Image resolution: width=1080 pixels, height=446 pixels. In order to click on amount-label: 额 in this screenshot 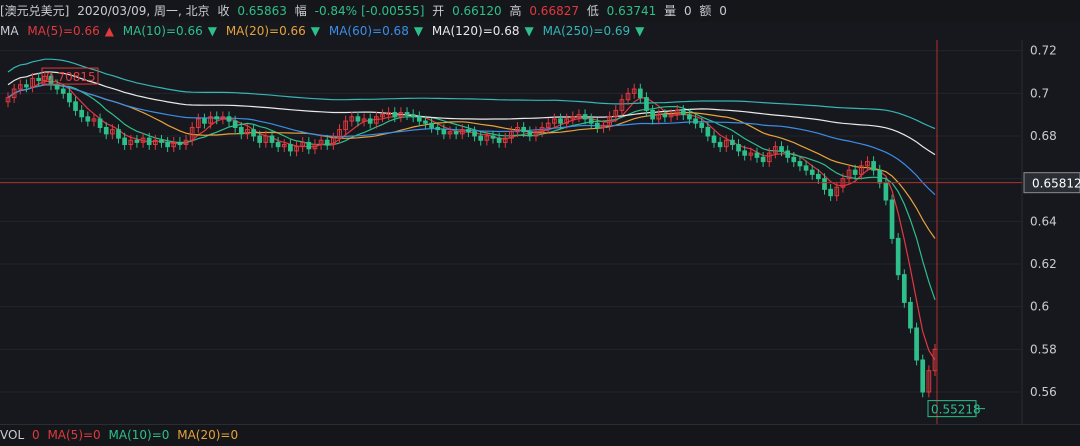, I will do `click(705, 11)`.